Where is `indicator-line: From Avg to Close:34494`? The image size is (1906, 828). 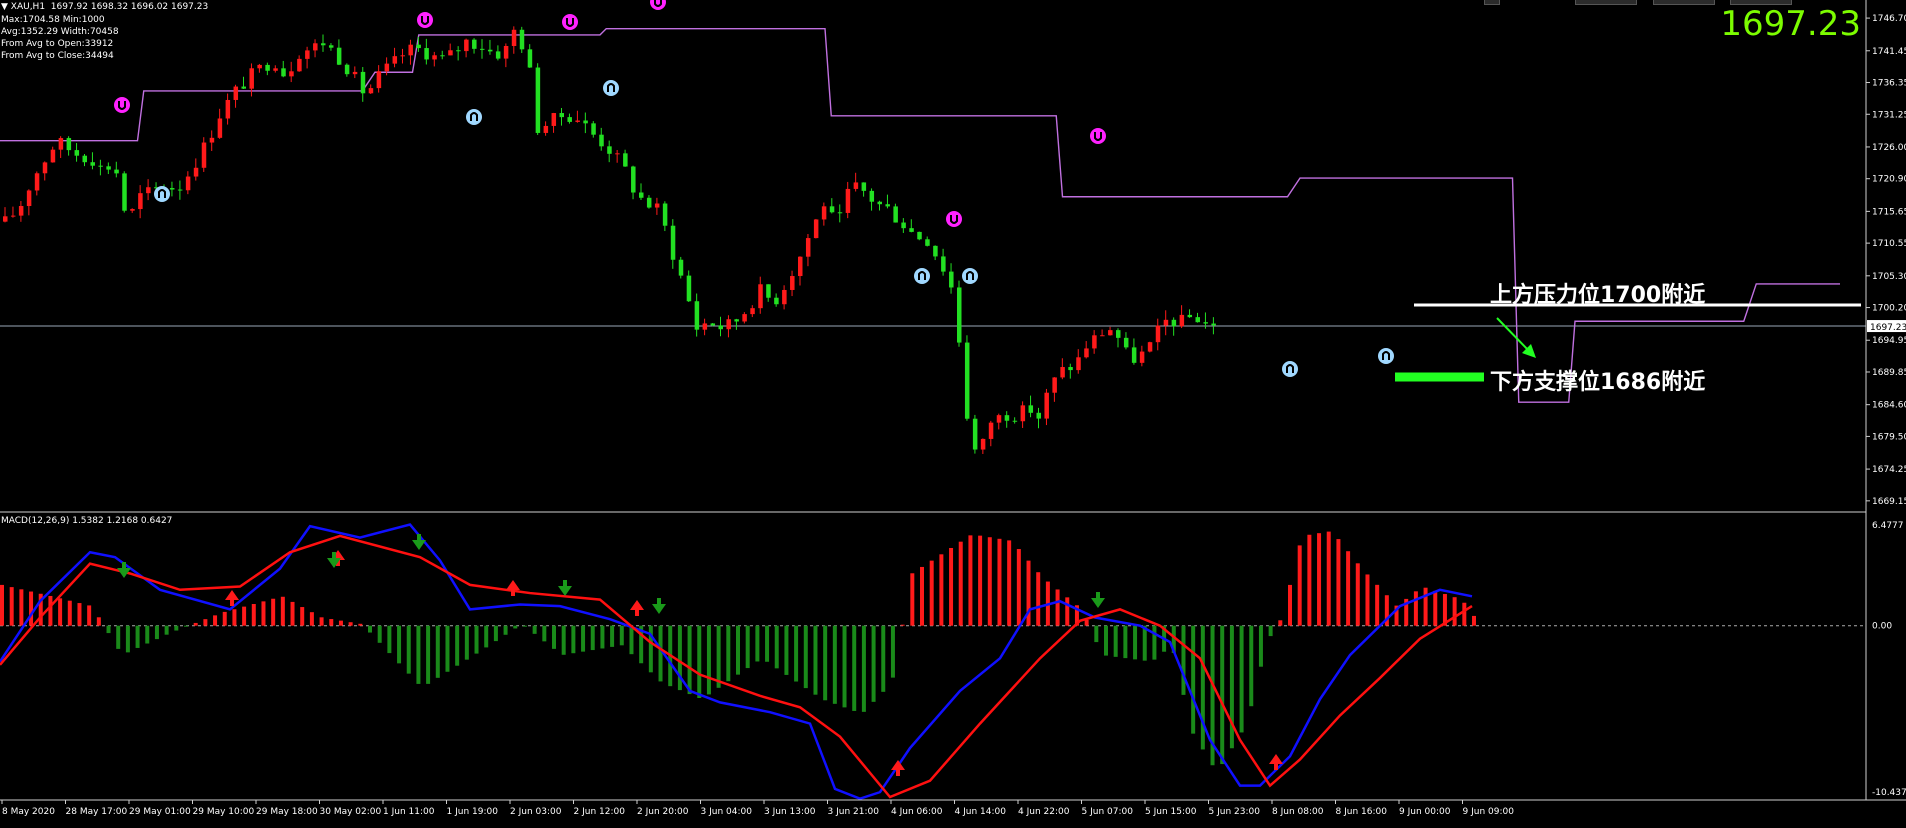 indicator-line: From Avg to Close:34494 is located at coordinates (57, 56).